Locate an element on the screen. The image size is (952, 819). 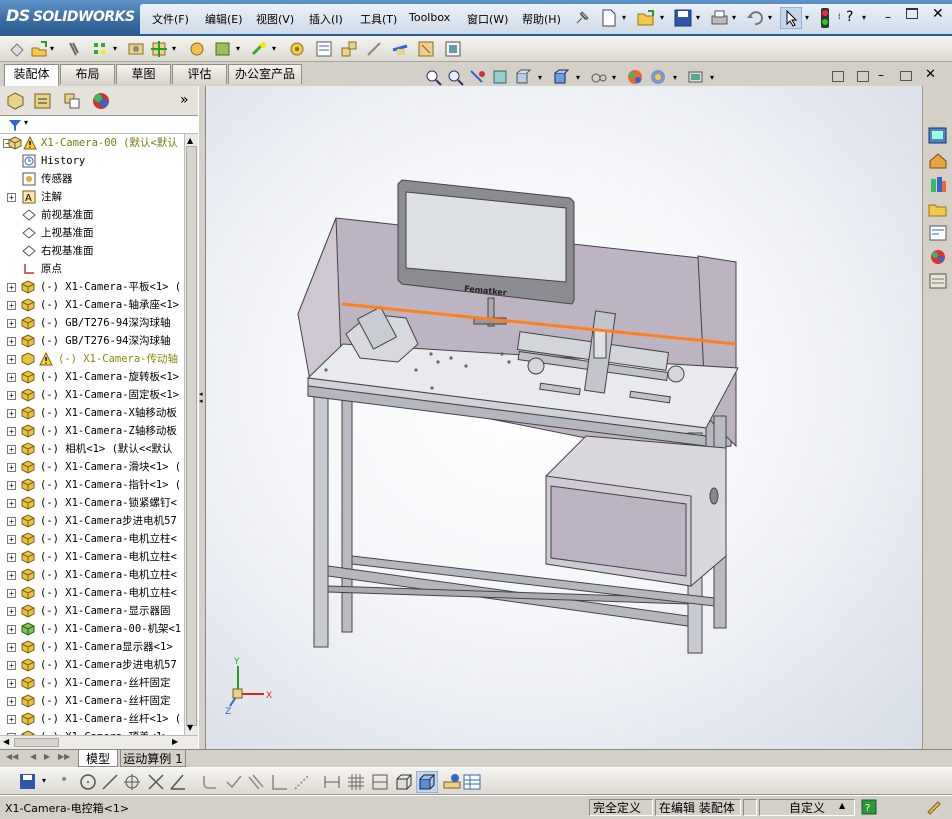
centerpoint-circle-icon is located at coordinates (132, 782).